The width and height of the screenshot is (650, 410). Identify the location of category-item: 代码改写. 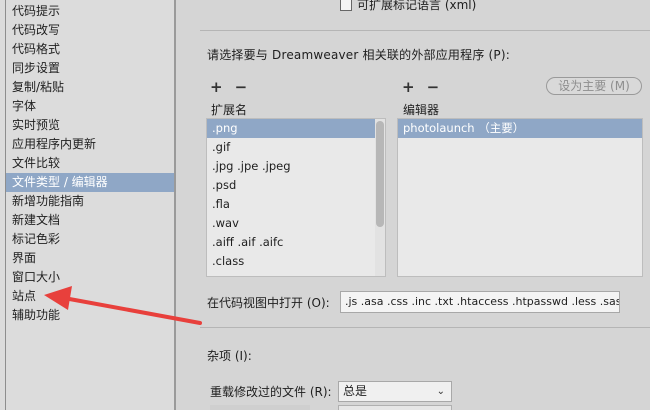
(90, 30).